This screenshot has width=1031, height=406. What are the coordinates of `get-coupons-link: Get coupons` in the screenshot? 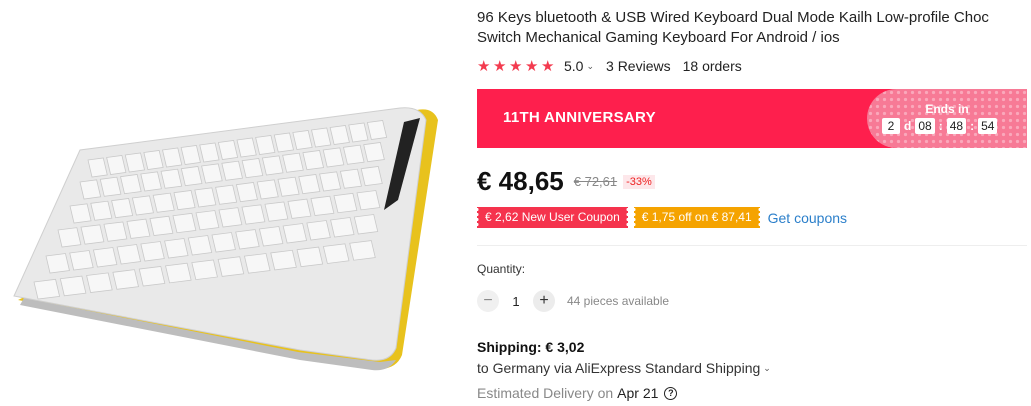 It's located at (807, 218).